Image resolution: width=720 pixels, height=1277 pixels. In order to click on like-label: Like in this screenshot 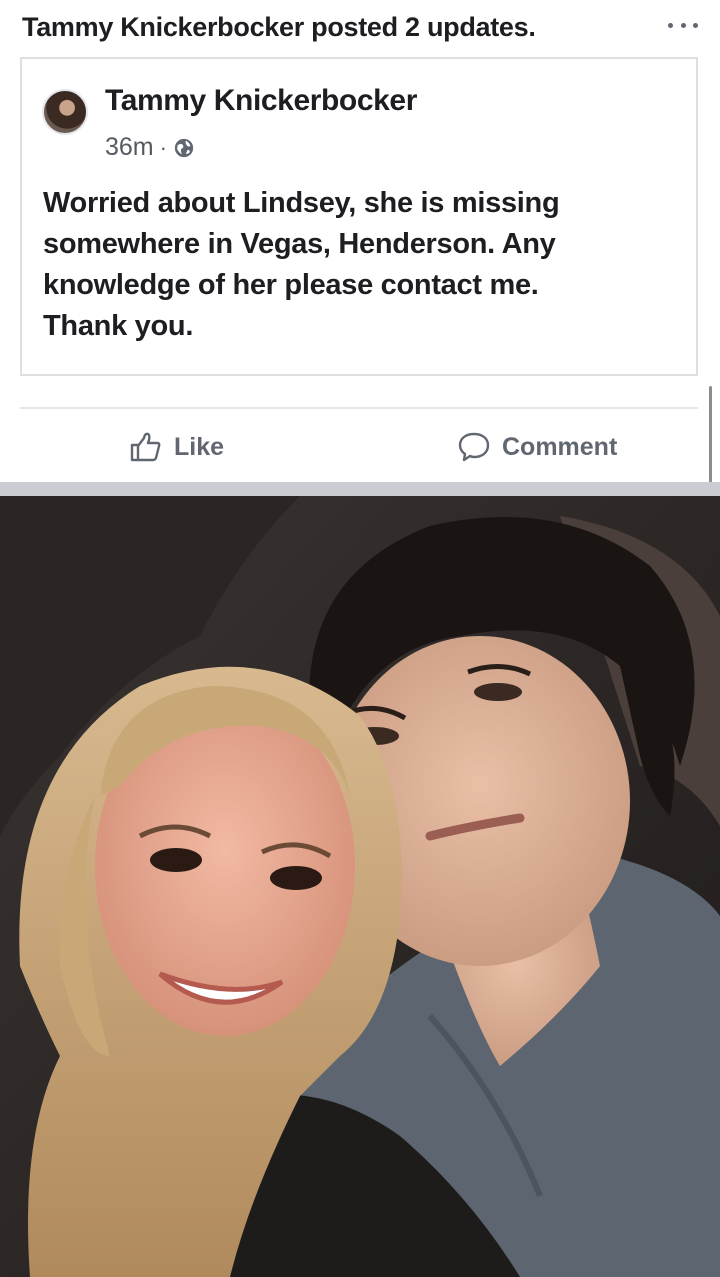, I will do `click(199, 446)`.